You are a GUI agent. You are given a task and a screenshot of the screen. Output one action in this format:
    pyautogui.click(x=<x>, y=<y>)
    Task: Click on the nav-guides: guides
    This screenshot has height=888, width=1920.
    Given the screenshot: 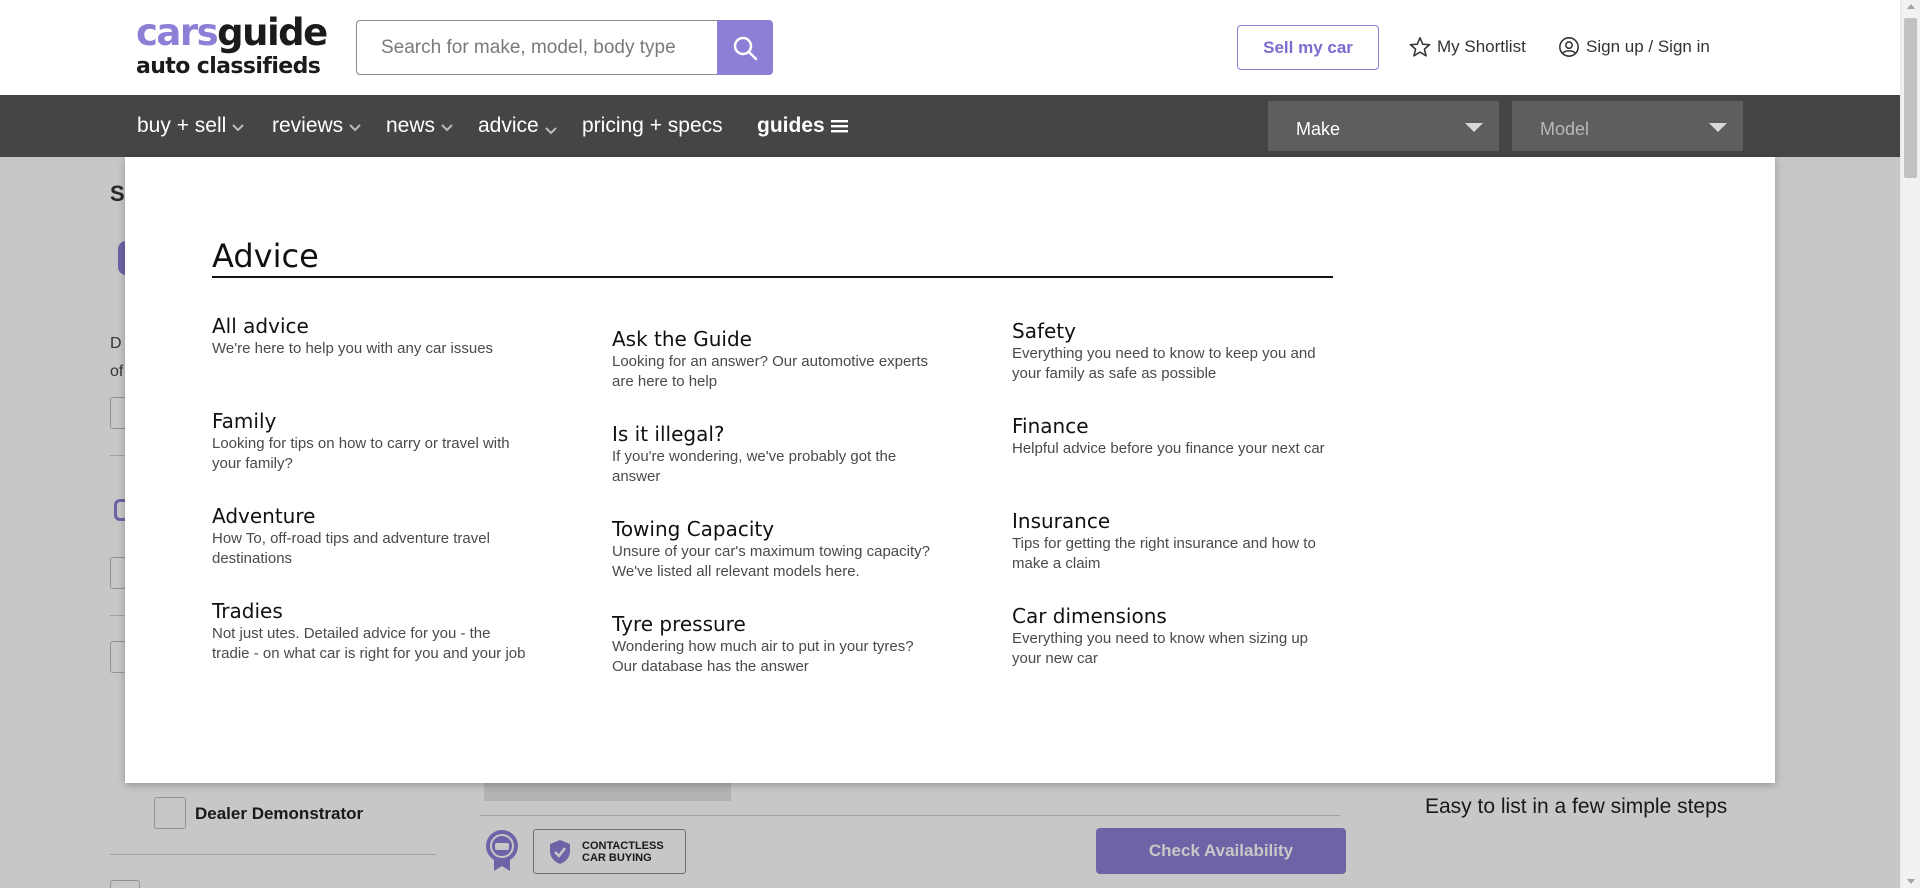 What is the action you would take?
    pyautogui.click(x=803, y=126)
    